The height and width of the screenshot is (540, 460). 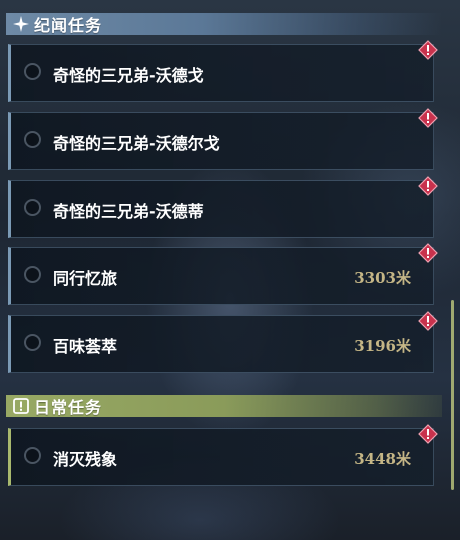 What do you see at coordinates (452, 395) in the screenshot?
I see `scrollbar` at bounding box center [452, 395].